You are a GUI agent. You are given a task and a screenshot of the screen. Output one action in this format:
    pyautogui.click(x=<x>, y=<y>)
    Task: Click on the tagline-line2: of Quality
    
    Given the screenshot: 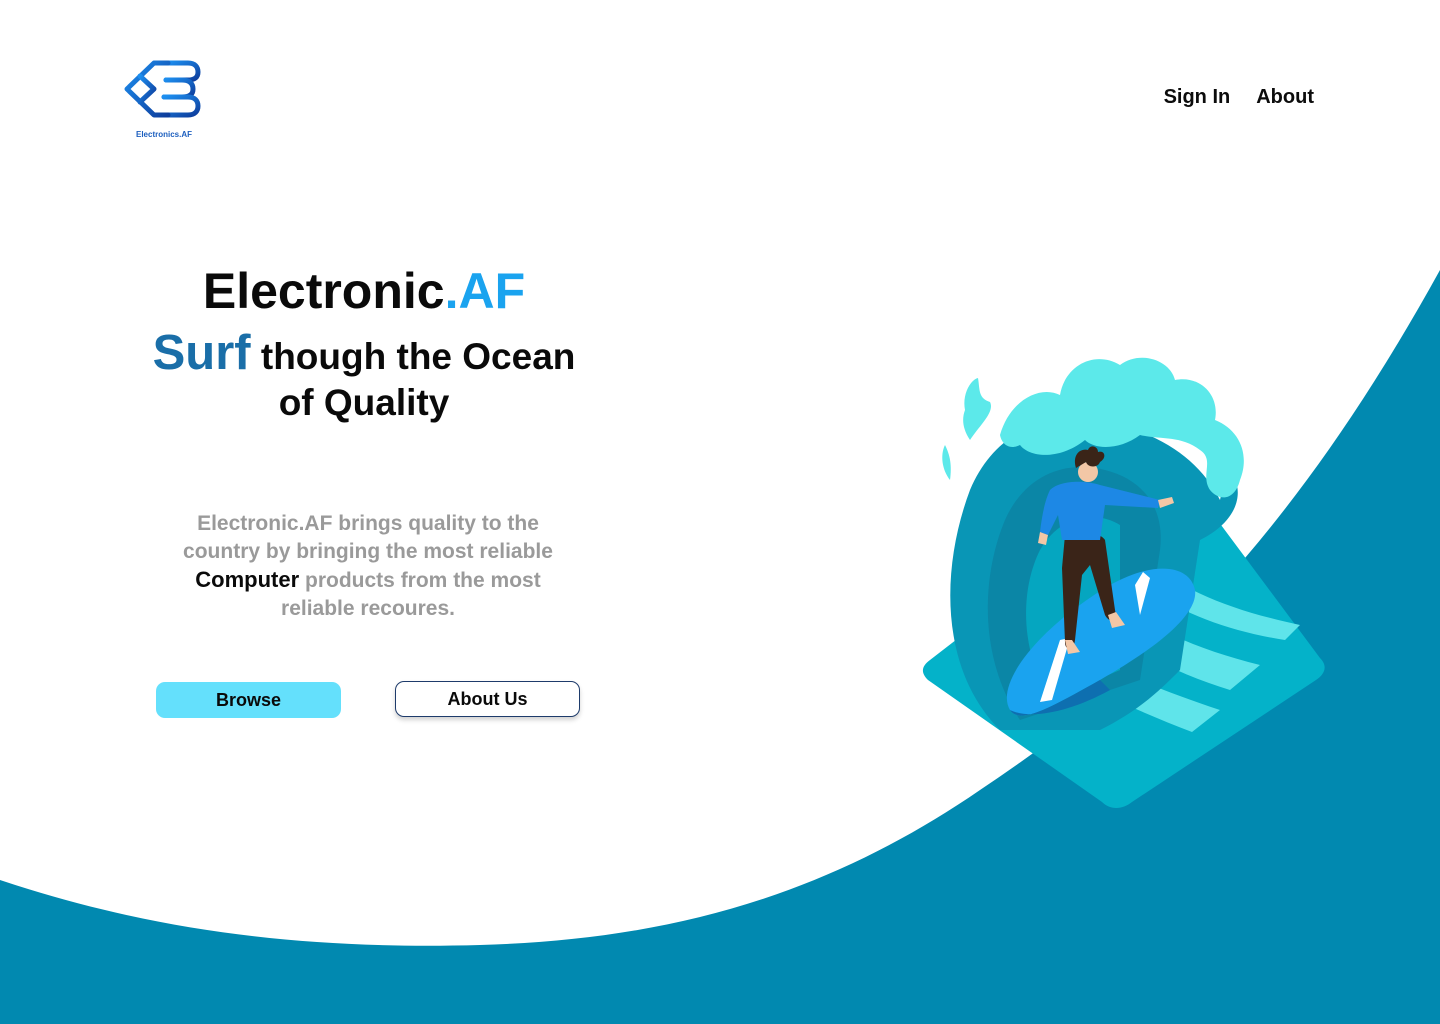 What is the action you would take?
    pyautogui.click(x=364, y=402)
    